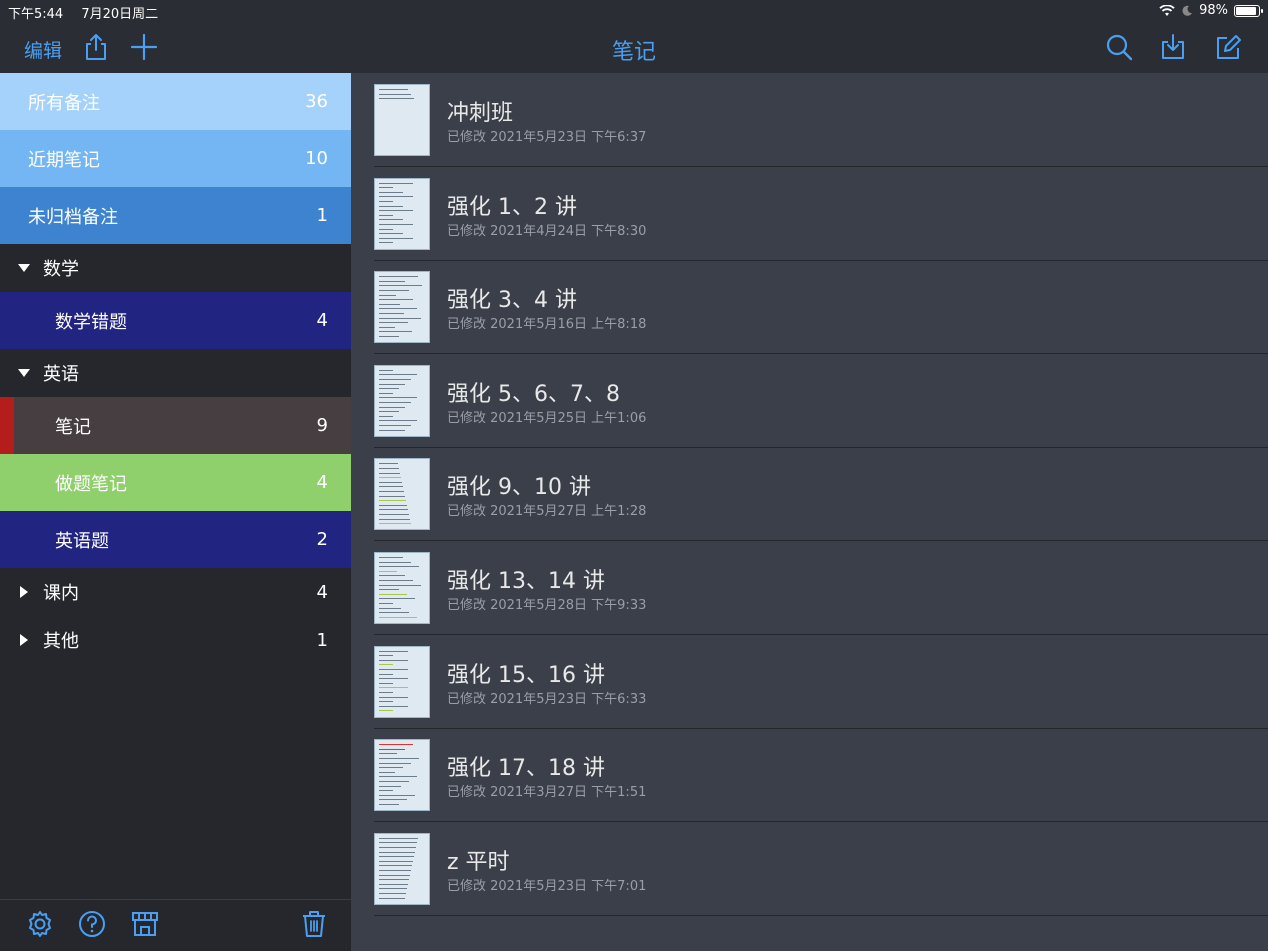  Describe the element at coordinates (61, 641) in the screenshot. I see `sidebar-item-label: 其他` at that location.